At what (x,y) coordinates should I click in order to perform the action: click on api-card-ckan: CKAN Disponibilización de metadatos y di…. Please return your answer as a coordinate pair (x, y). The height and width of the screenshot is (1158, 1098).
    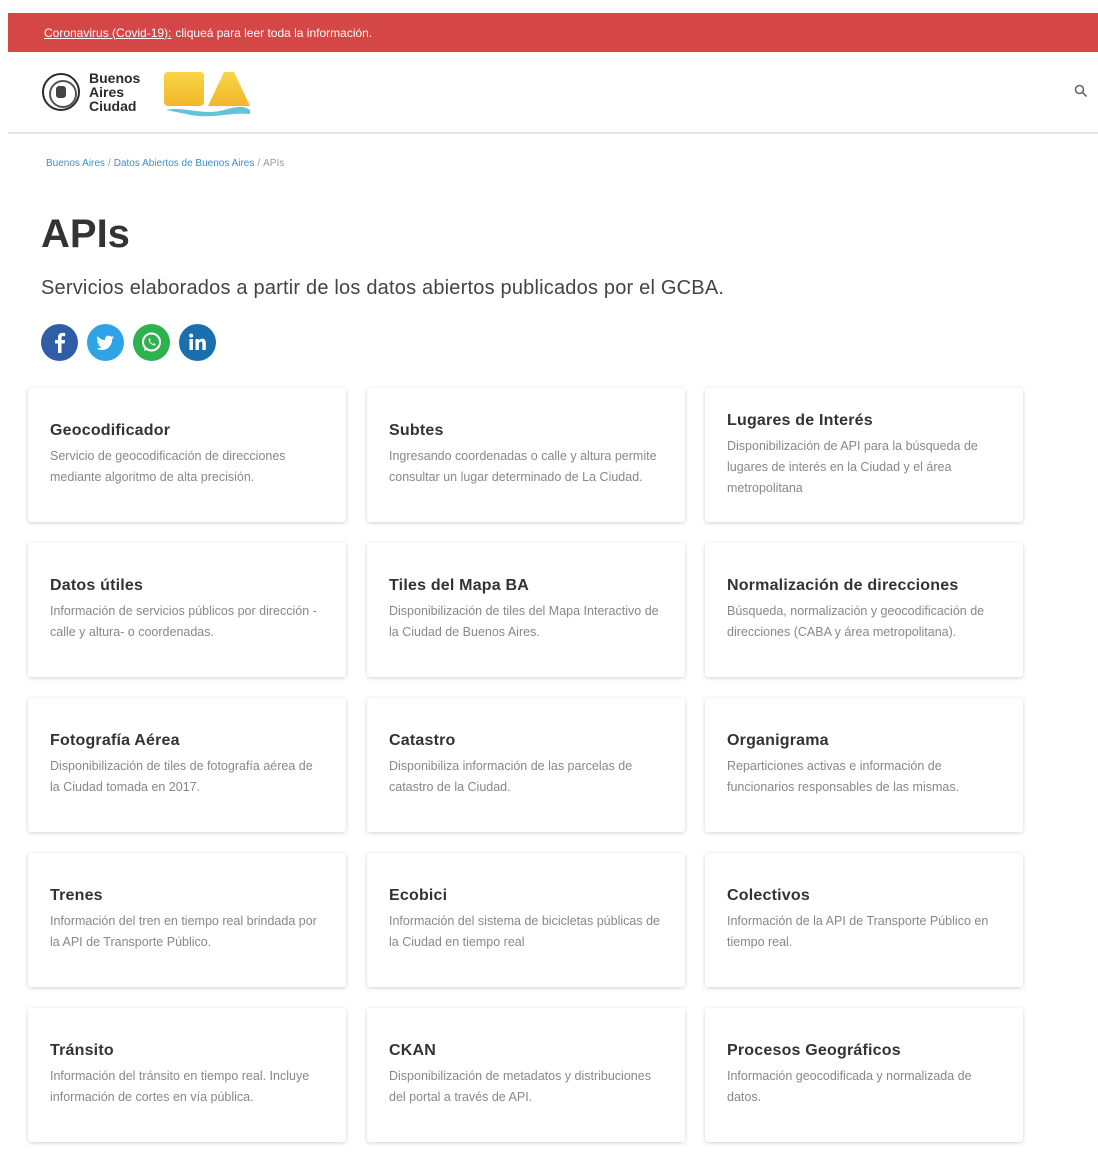
    Looking at the image, I should click on (526, 1075).